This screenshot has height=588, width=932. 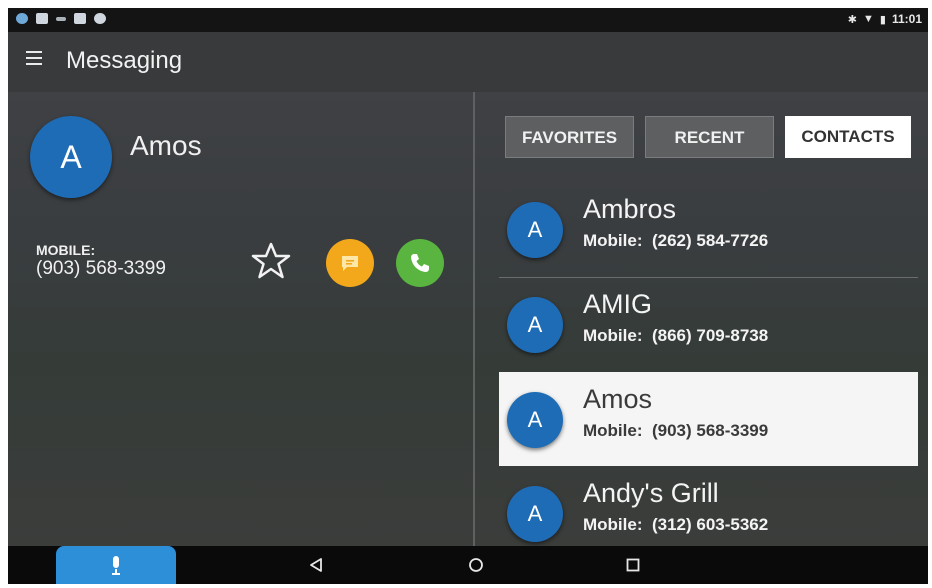 I want to click on recents-icon, so click(x=633, y=565).